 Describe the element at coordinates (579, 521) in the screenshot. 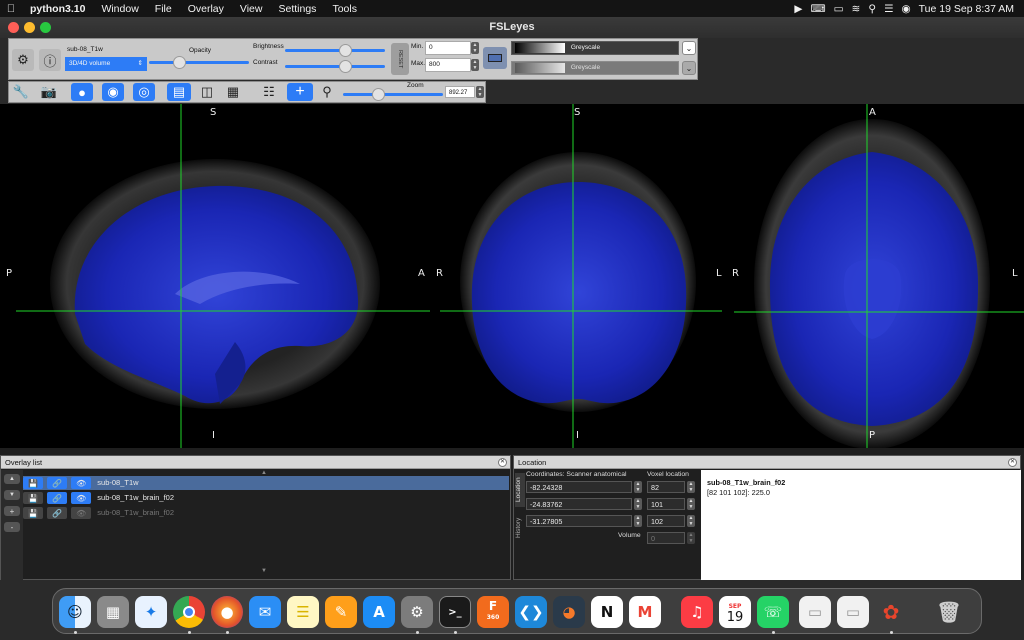

I see `coord-z-field: -31.27805` at that location.